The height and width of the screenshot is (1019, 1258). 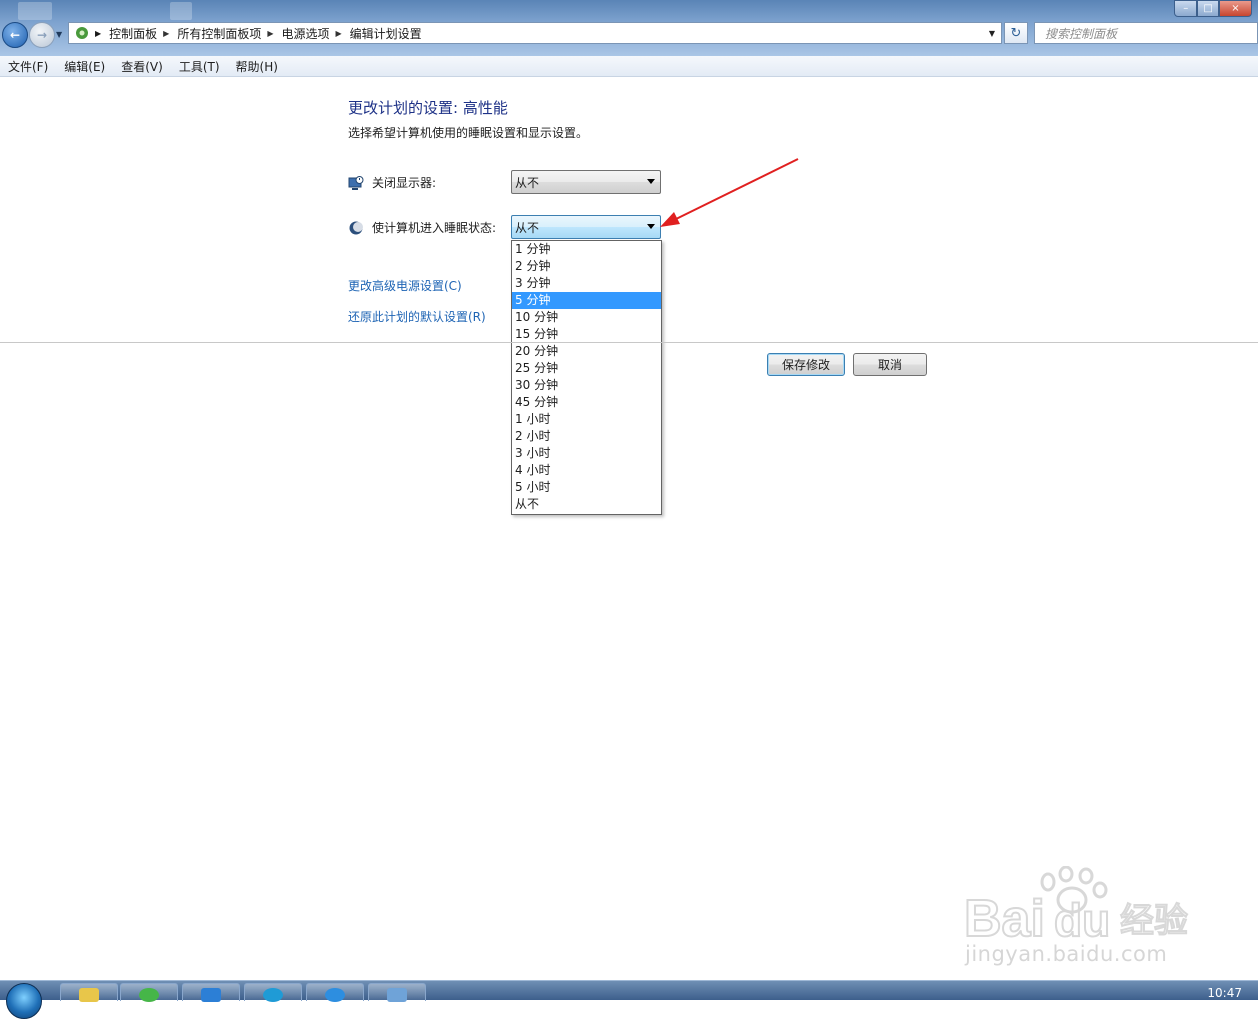 I want to click on svg-text: du, so click(x=1082, y=920).